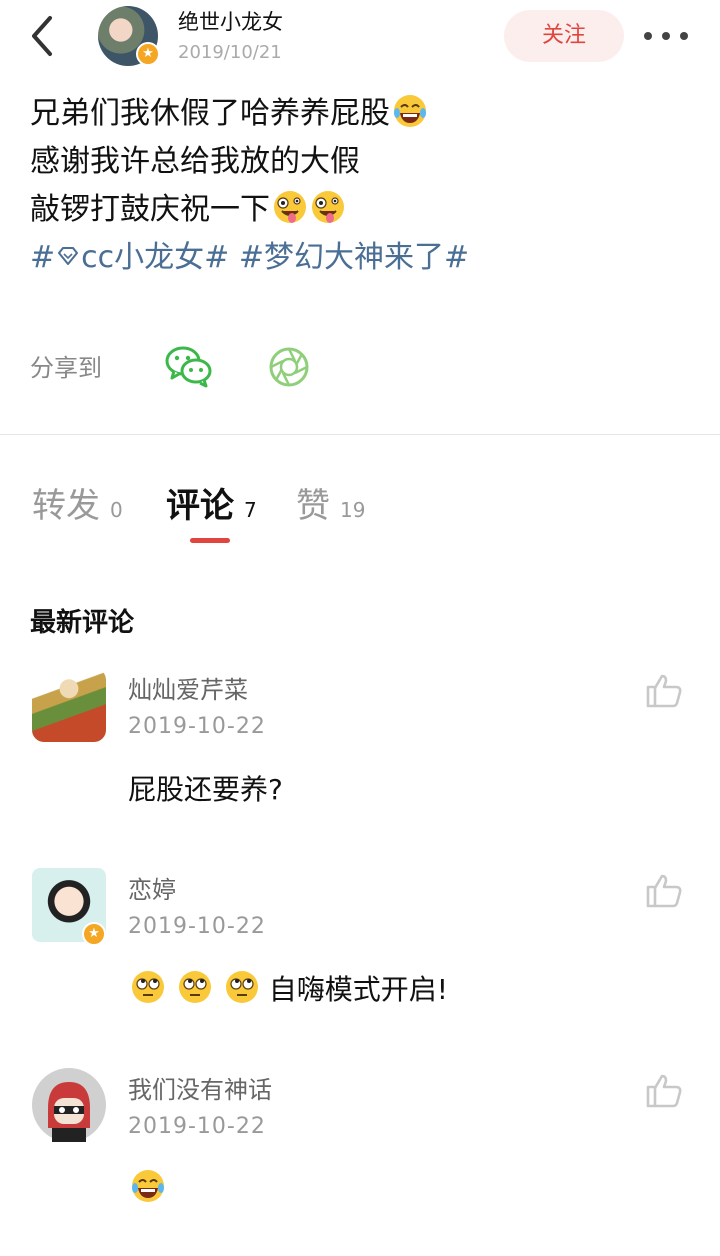  Describe the element at coordinates (358, 989) in the screenshot. I see `comment-text: 自嗨模式开启!` at that location.